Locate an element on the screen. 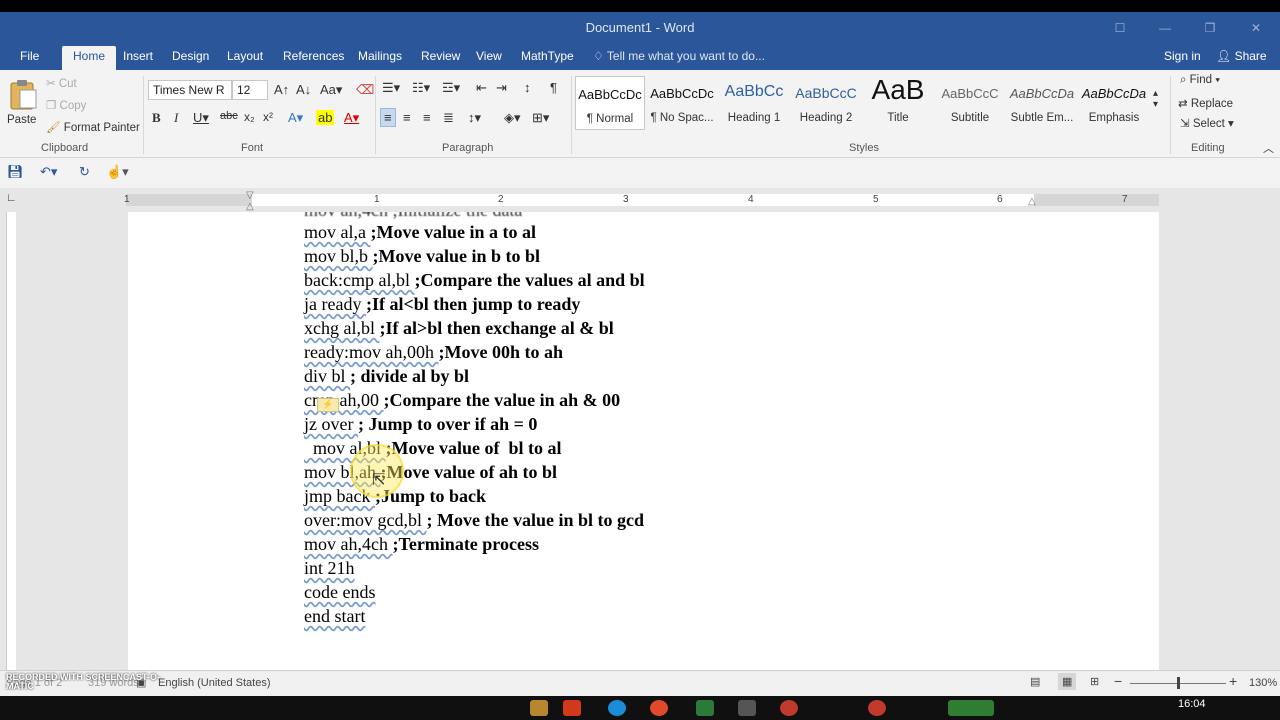 Image resolution: width=1280 pixels, height=720 pixels. active-app-icon is located at coordinates (971, 708).